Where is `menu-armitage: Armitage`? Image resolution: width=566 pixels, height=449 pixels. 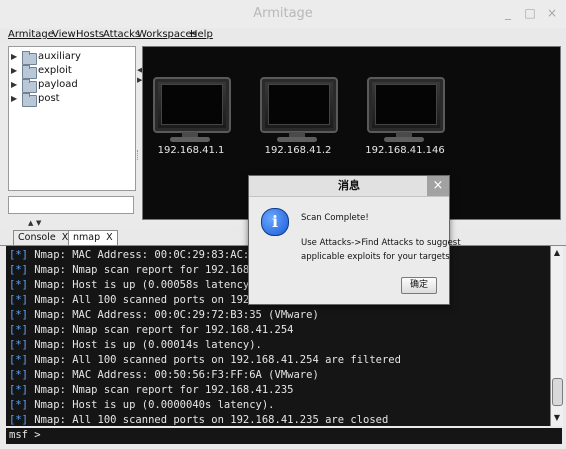
menu-armitage: Armitage is located at coordinates (31, 34).